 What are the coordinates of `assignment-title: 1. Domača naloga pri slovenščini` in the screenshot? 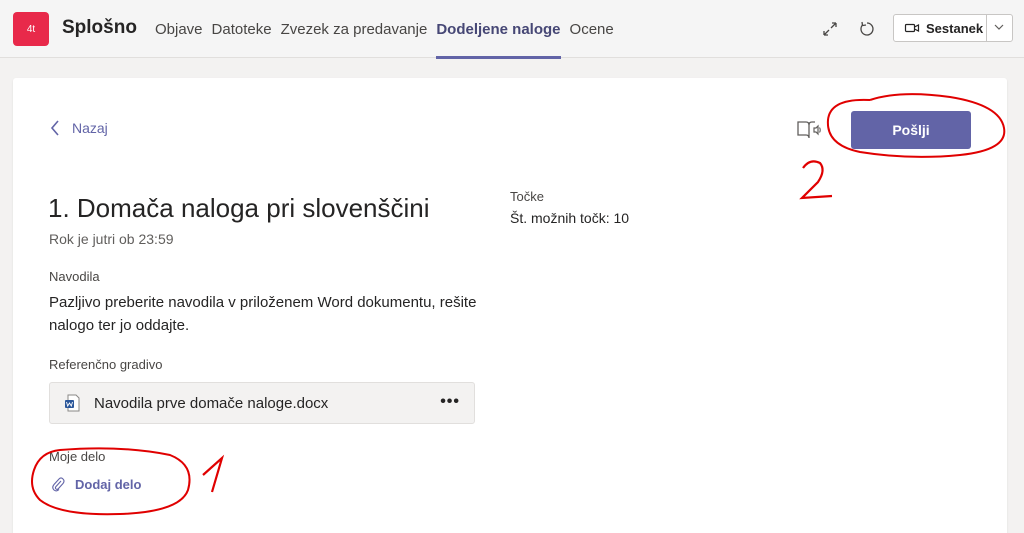 It's located at (239, 208).